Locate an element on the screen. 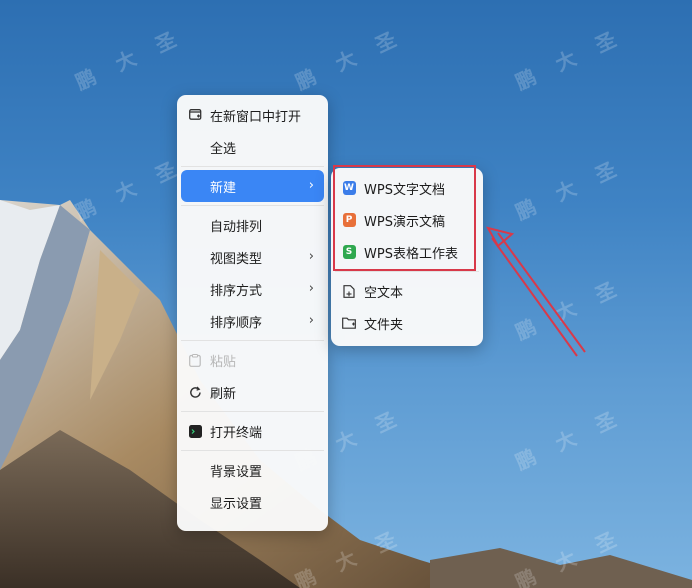  refresh-icon is located at coordinates (195, 392).